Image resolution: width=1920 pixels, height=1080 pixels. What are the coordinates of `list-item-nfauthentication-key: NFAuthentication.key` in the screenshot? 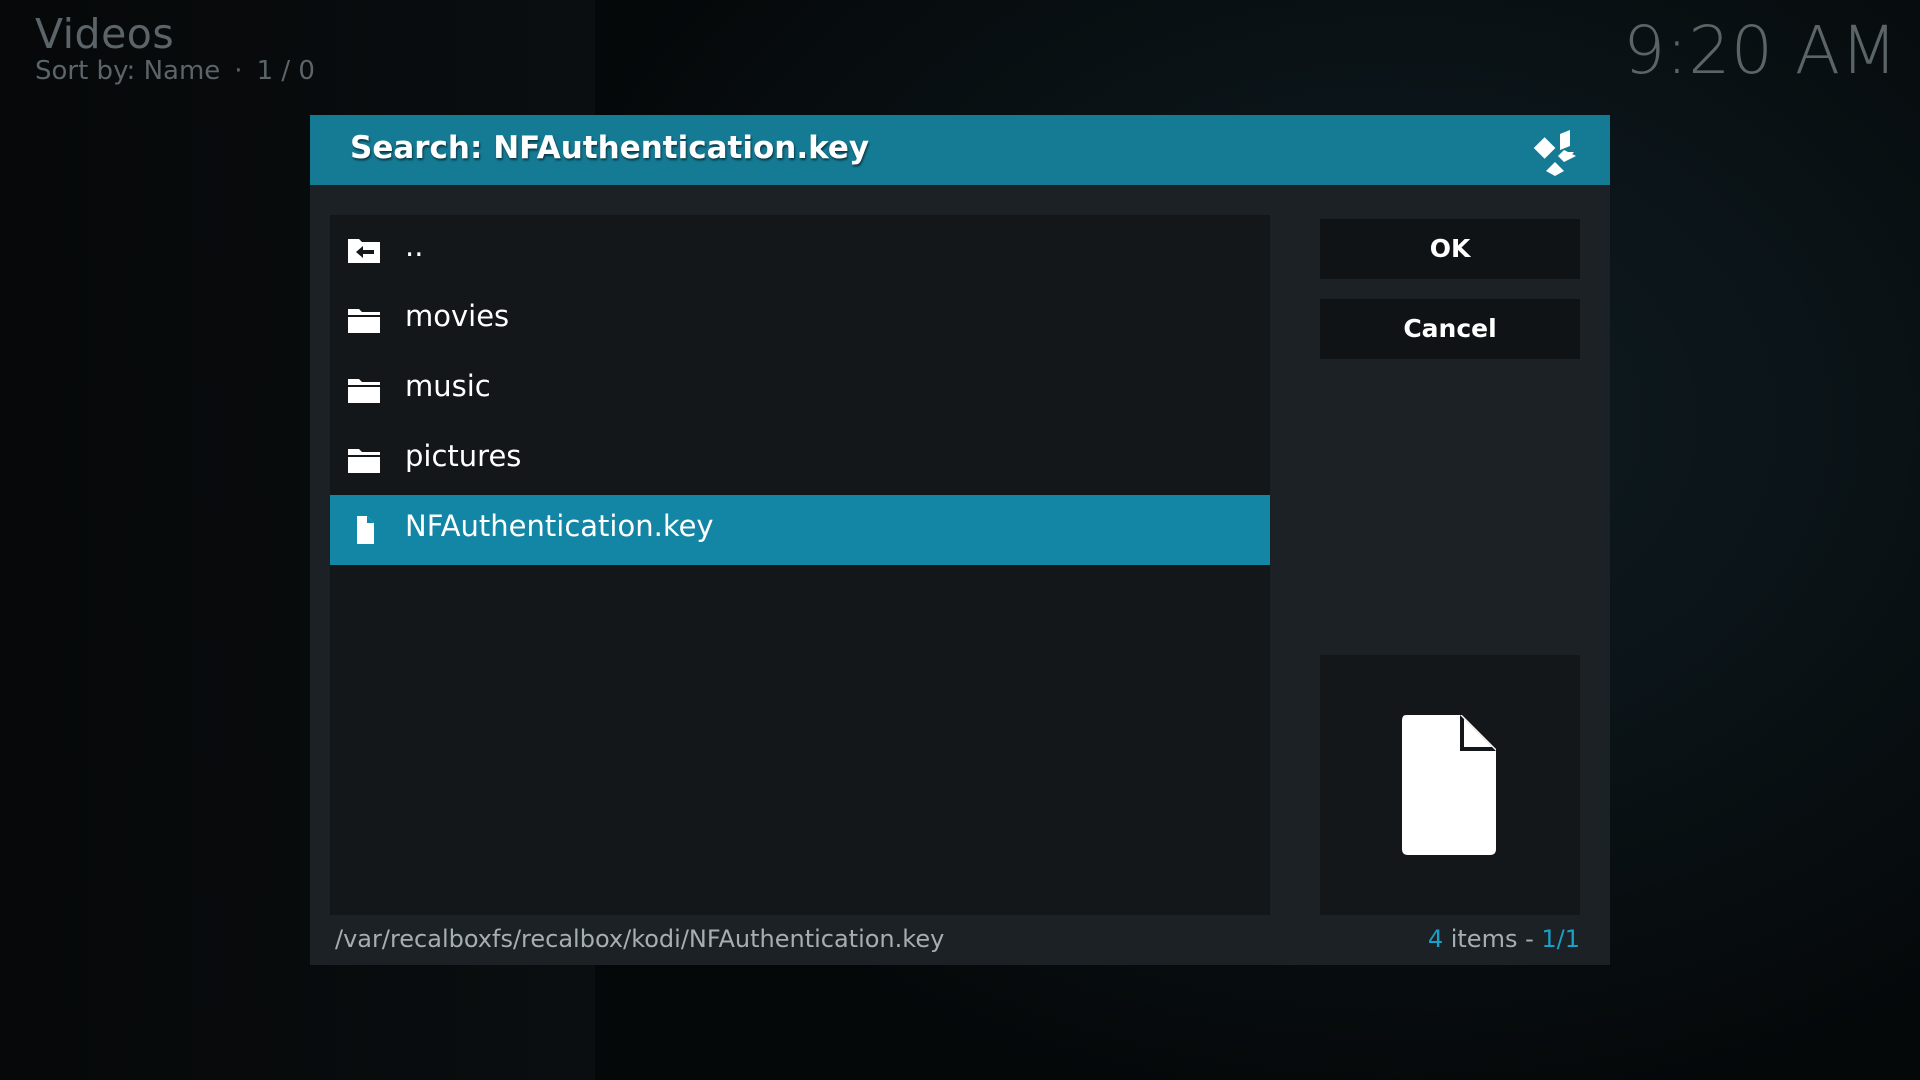 It's located at (800, 530).